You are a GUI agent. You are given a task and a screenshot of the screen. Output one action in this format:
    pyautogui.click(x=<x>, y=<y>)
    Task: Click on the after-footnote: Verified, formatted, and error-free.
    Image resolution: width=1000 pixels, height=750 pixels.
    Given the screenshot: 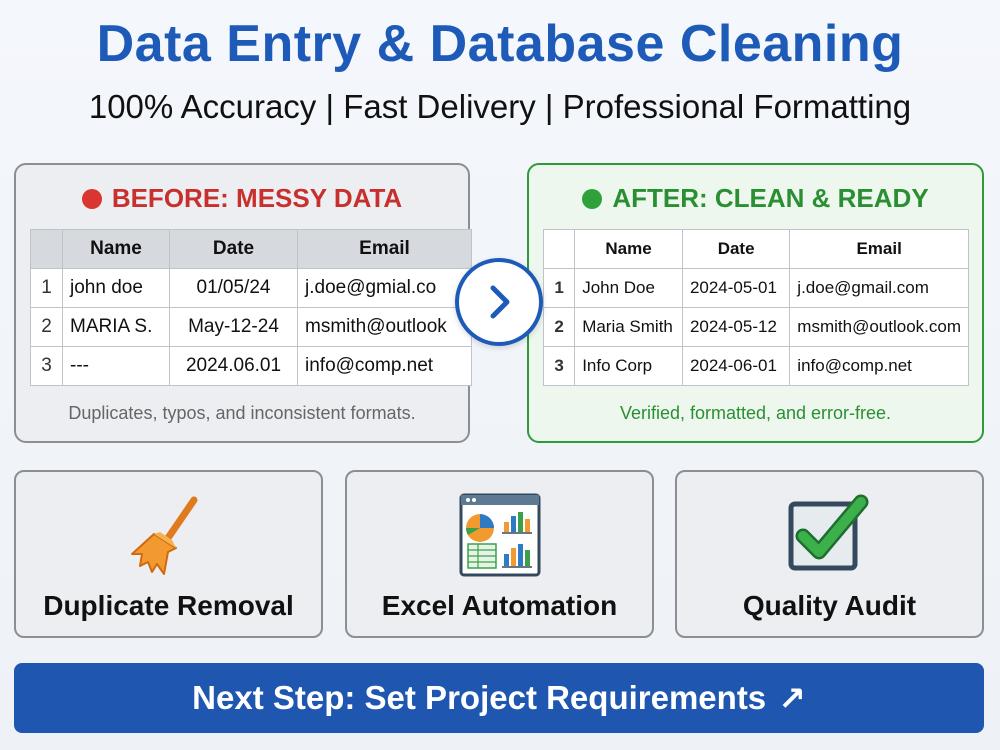 What is the action you would take?
    pyautogui.click(x=755, y=413)
    